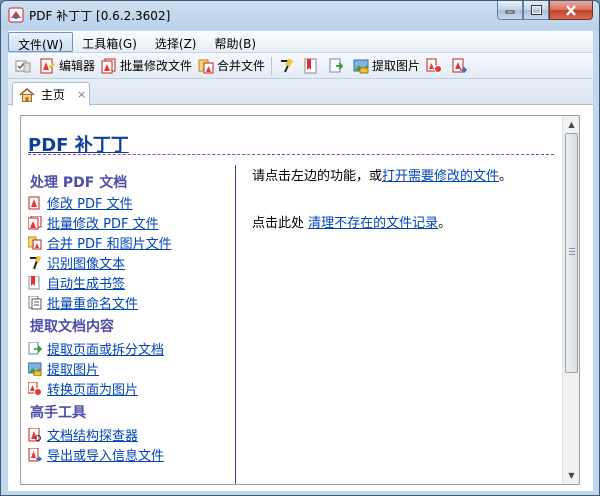 The width and height of the screenshot is (600, 496). I want to click on open-file-line: 请点击左边的功能，或打开需要修改的文件。, so click(382, 176).